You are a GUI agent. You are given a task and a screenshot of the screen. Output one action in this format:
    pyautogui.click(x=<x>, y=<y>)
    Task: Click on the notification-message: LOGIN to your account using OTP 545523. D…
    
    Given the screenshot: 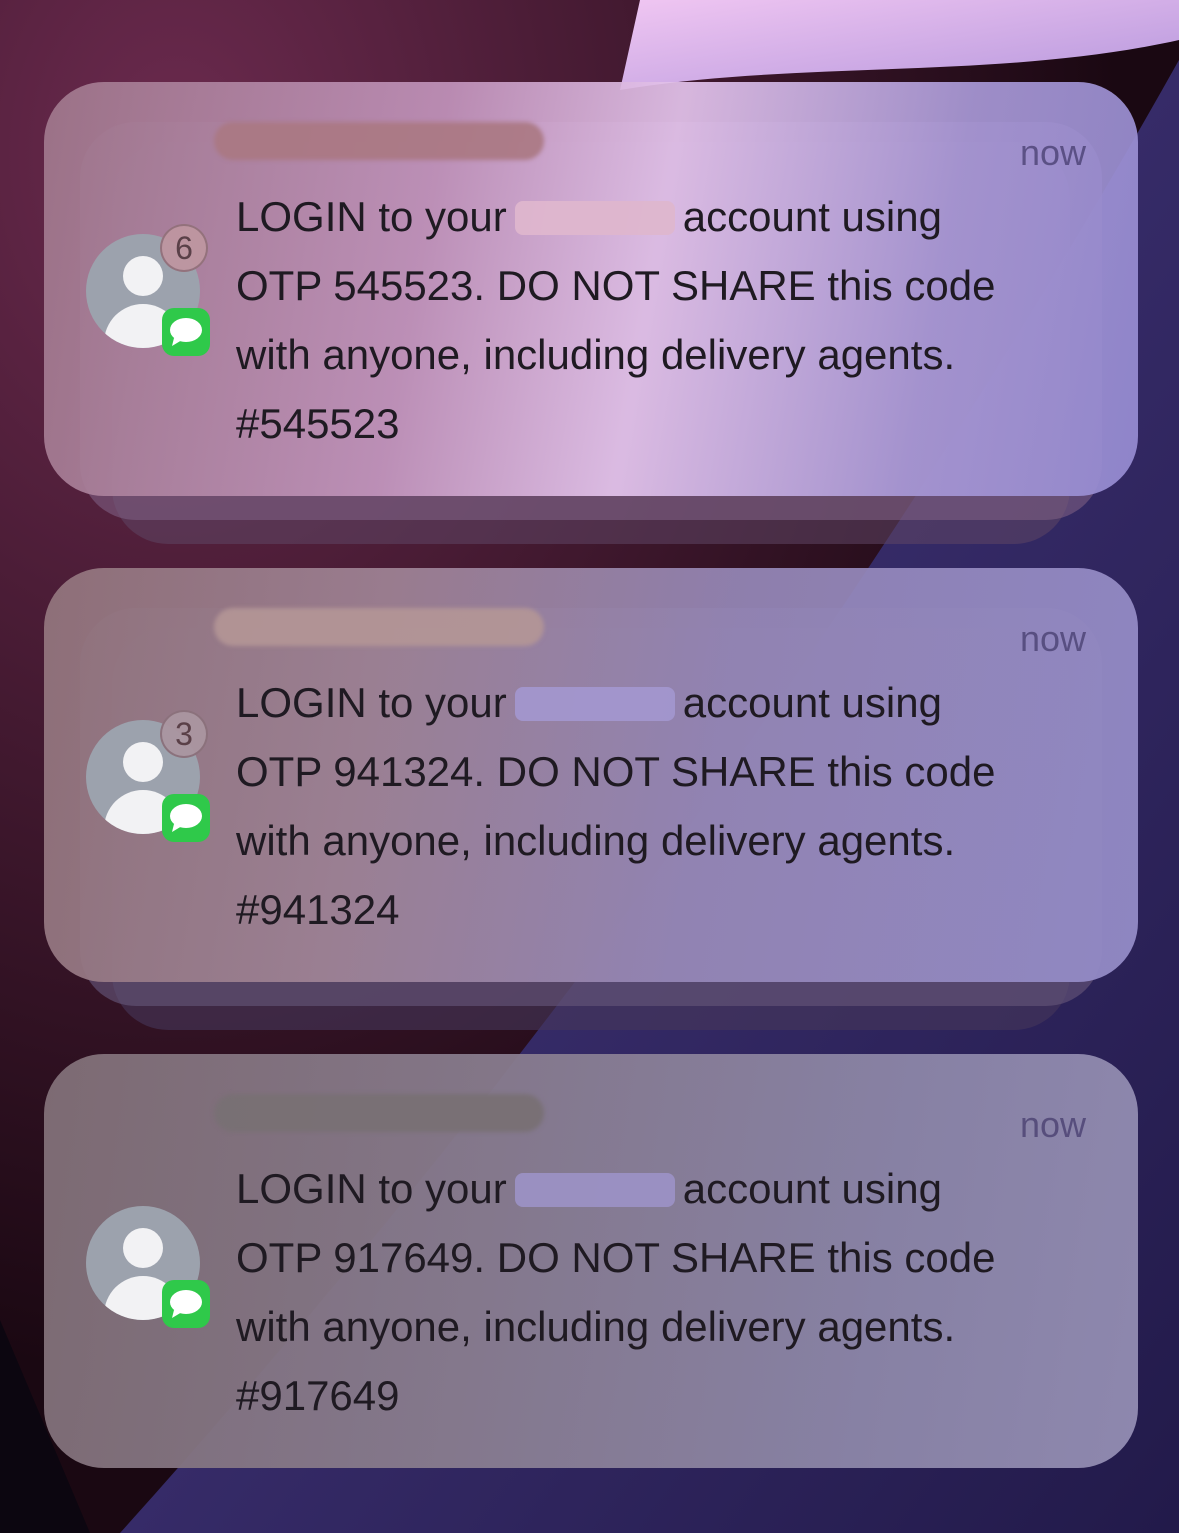 What is the action you would take?
    pyautogui.click(x=671, y=320)
    